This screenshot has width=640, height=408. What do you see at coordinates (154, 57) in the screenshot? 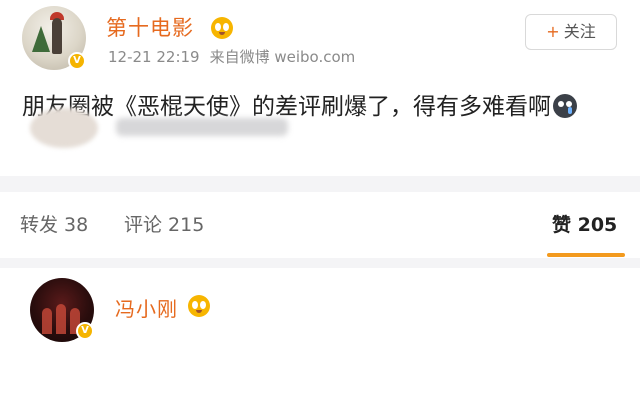
I see `post-time: 12-21 22:19` at bounding box center [154, 57].